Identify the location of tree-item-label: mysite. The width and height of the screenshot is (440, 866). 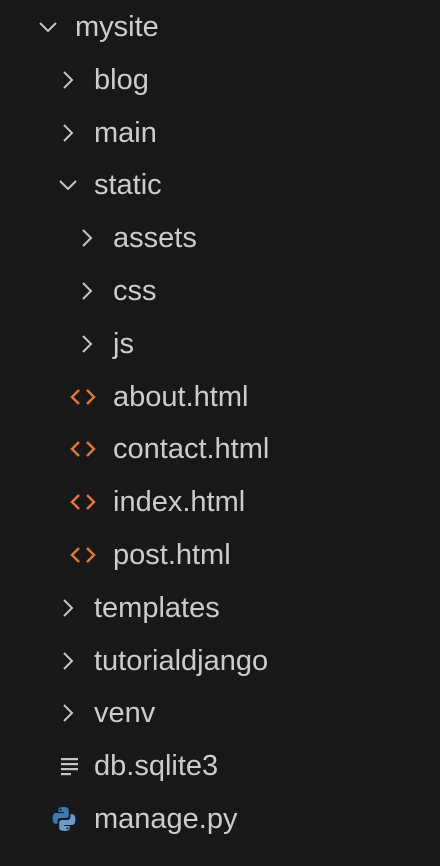
(117, 27).